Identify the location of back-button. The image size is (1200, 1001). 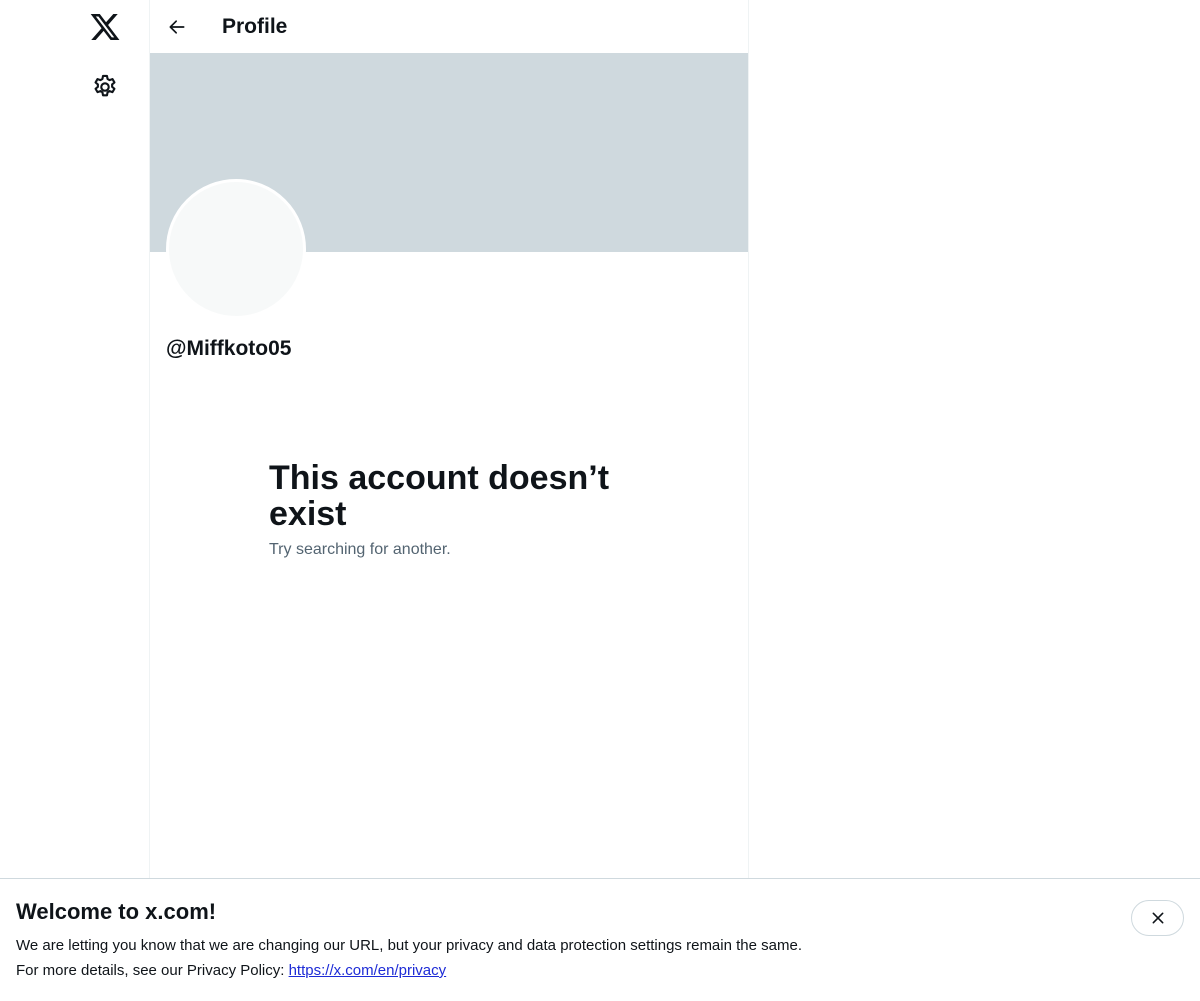
(177, 27).